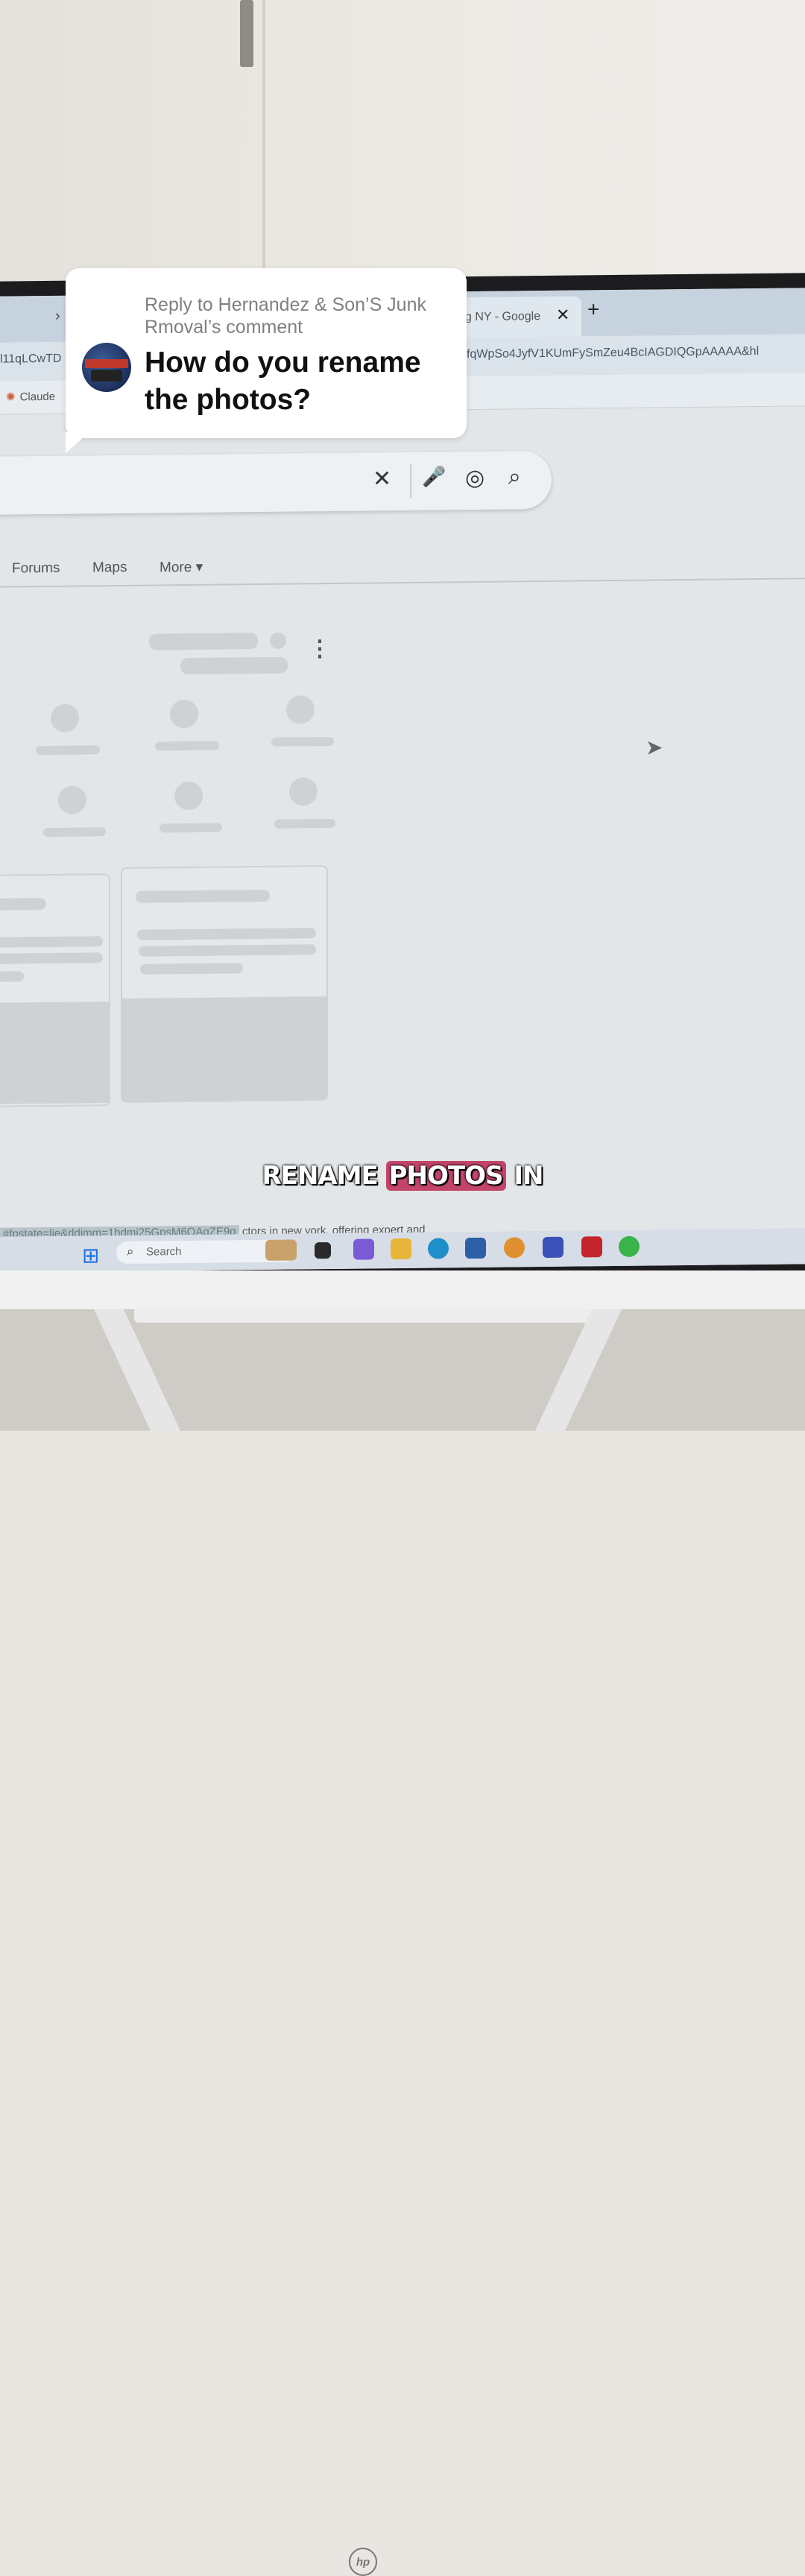 This screenshot has width=805, height=2576. I want to click on bookmark-claude: ✺ Claude, so click(30, 397).